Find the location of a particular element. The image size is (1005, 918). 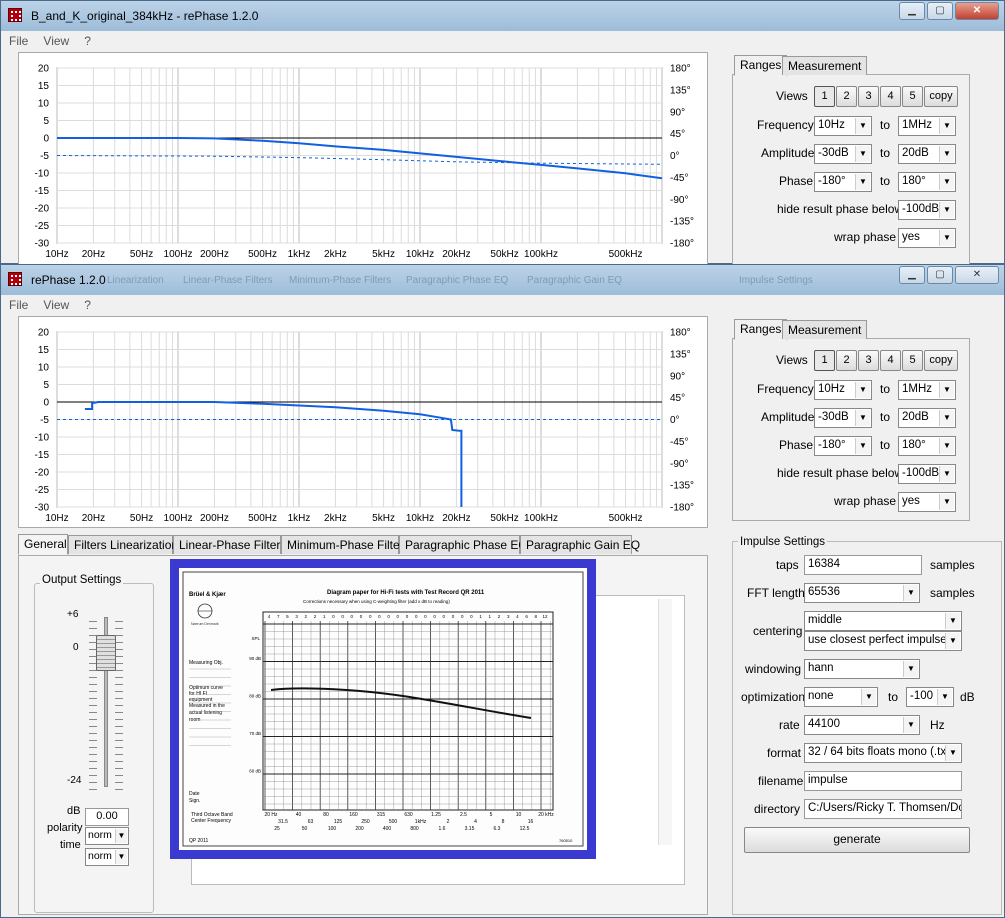

gain-slider-thumb is located at coordinates (106, 653).